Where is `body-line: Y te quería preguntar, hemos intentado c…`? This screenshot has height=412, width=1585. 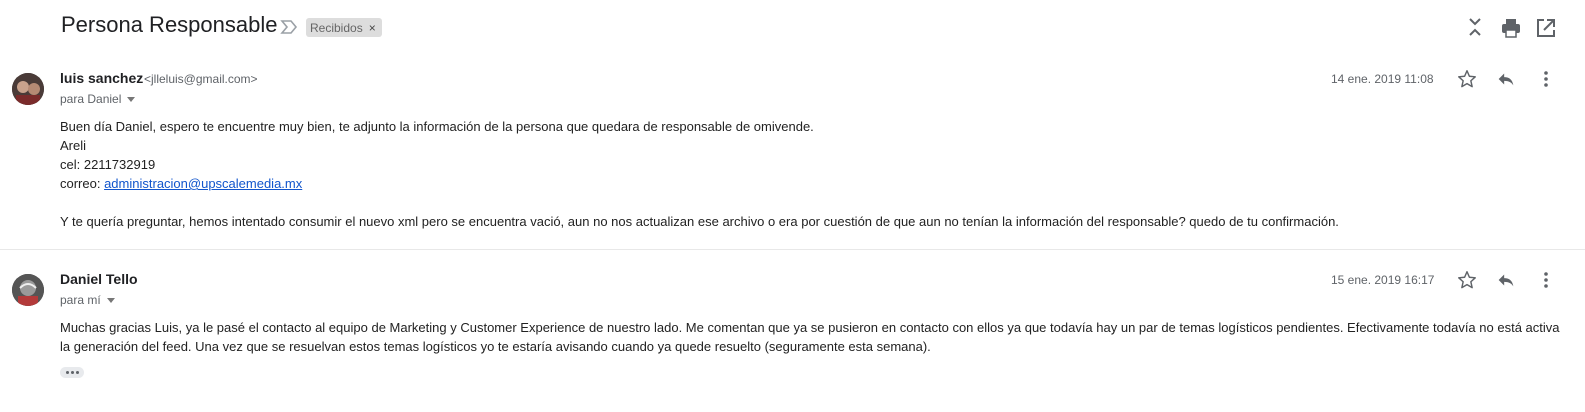 body-line: Y te quería preguntar, hemos intentado c… is located at coordinates (699, 221).